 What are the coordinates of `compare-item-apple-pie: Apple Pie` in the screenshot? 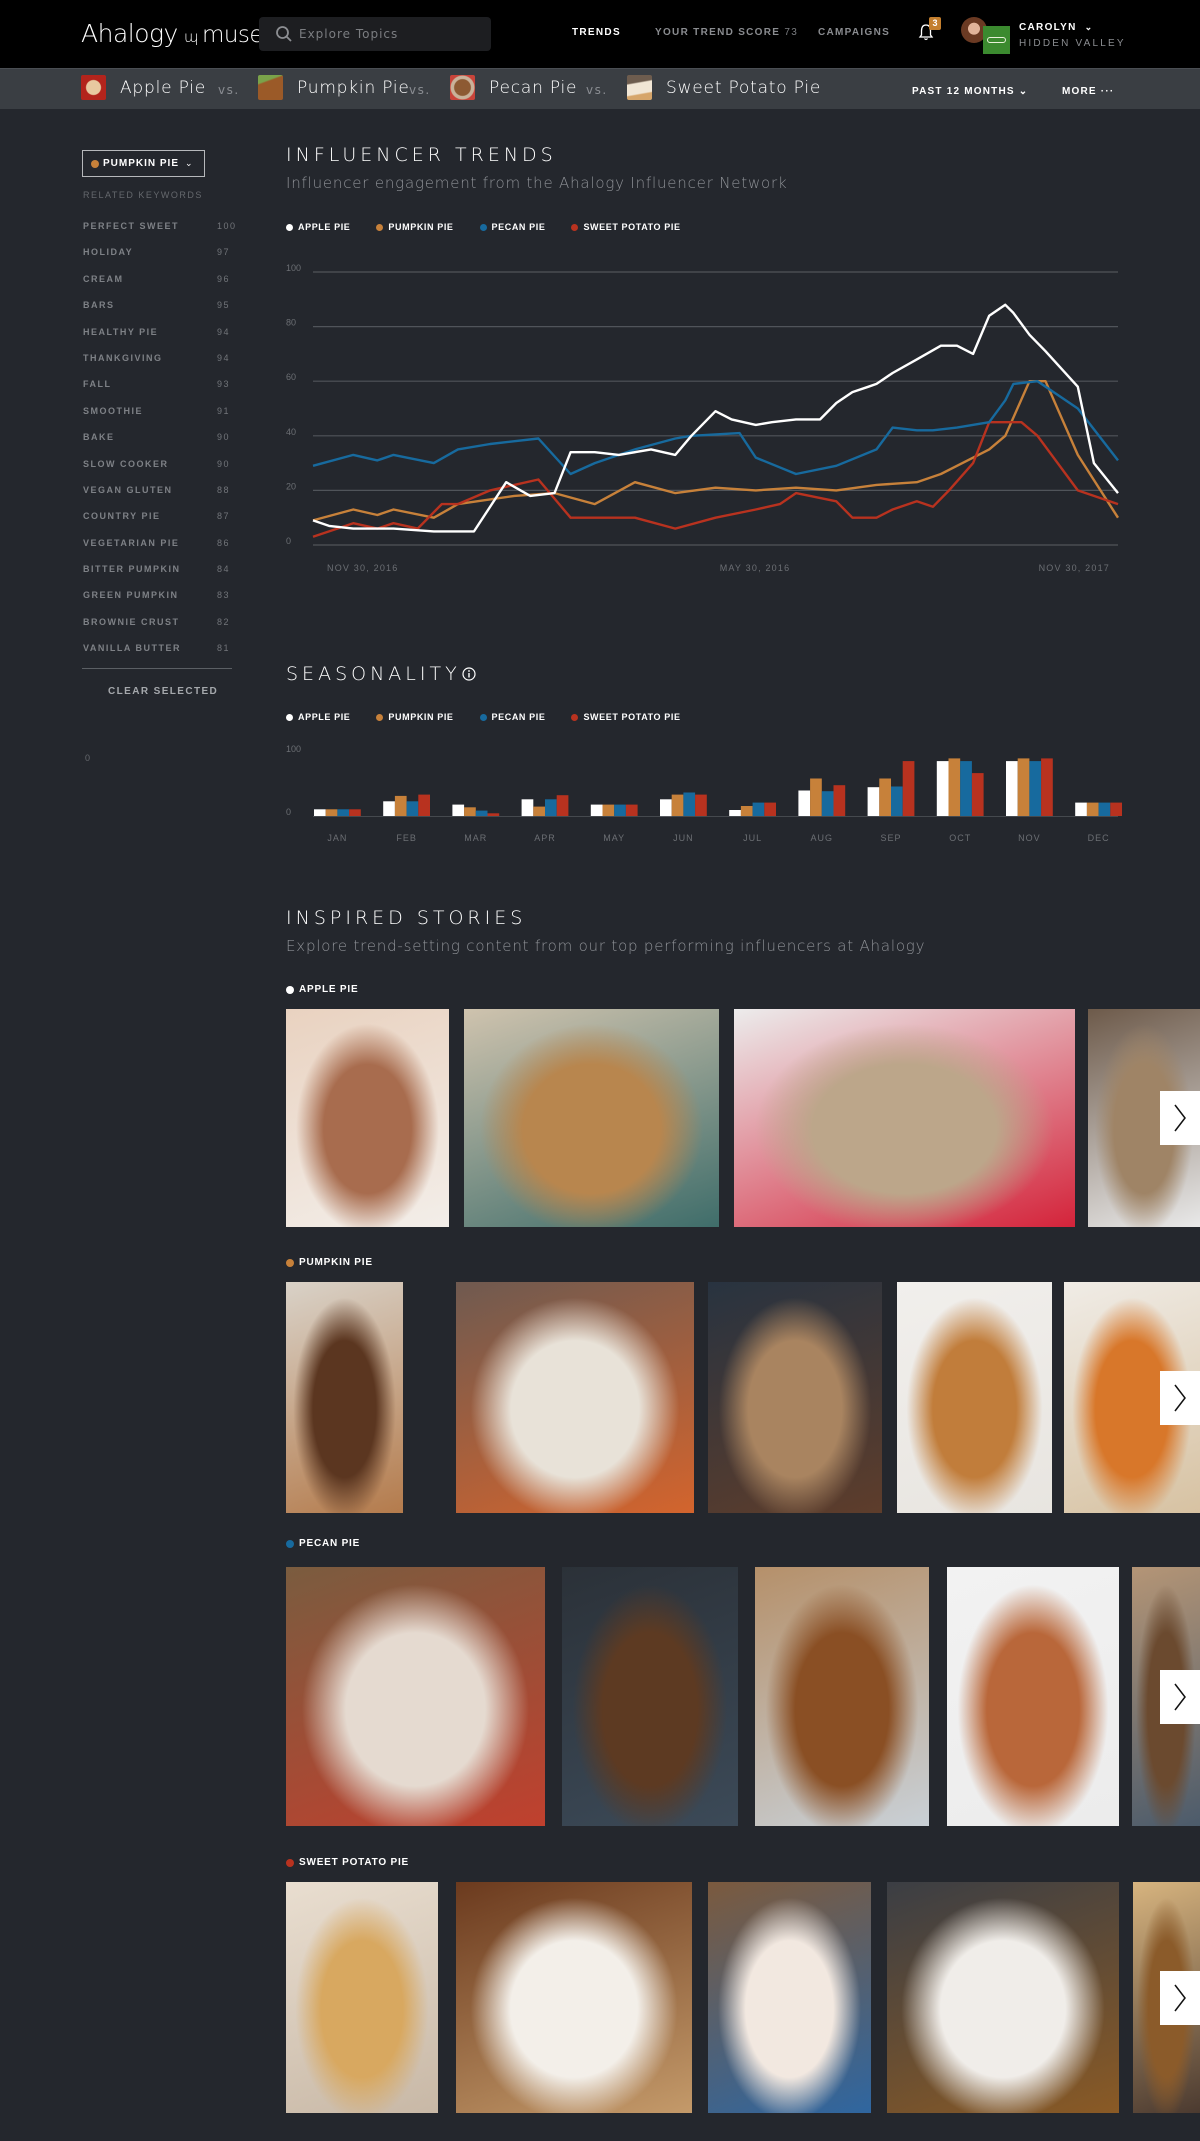 It's located at (143, 87).